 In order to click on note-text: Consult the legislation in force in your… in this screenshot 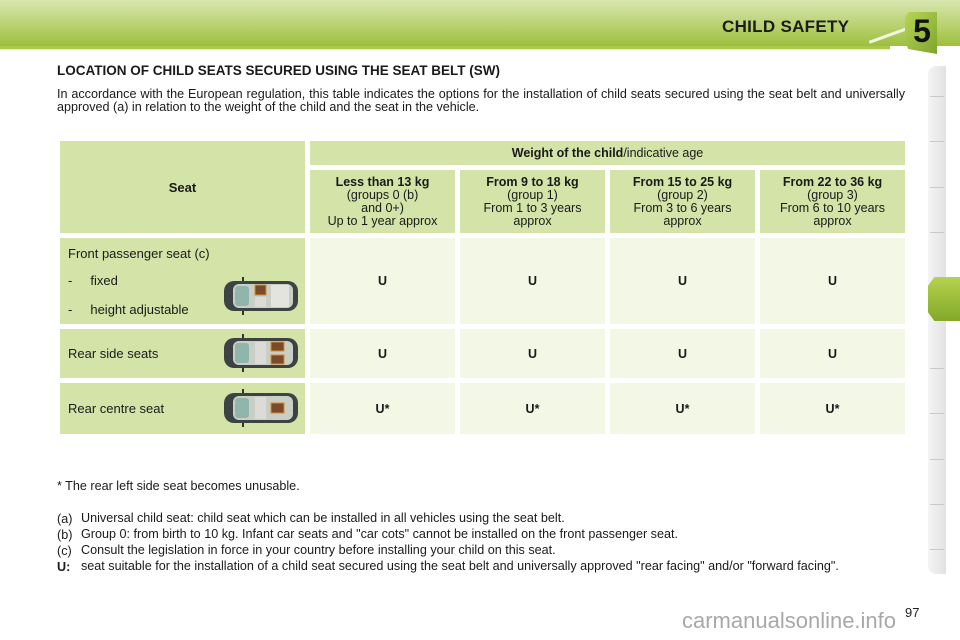, I will do `click(318, 550)`.